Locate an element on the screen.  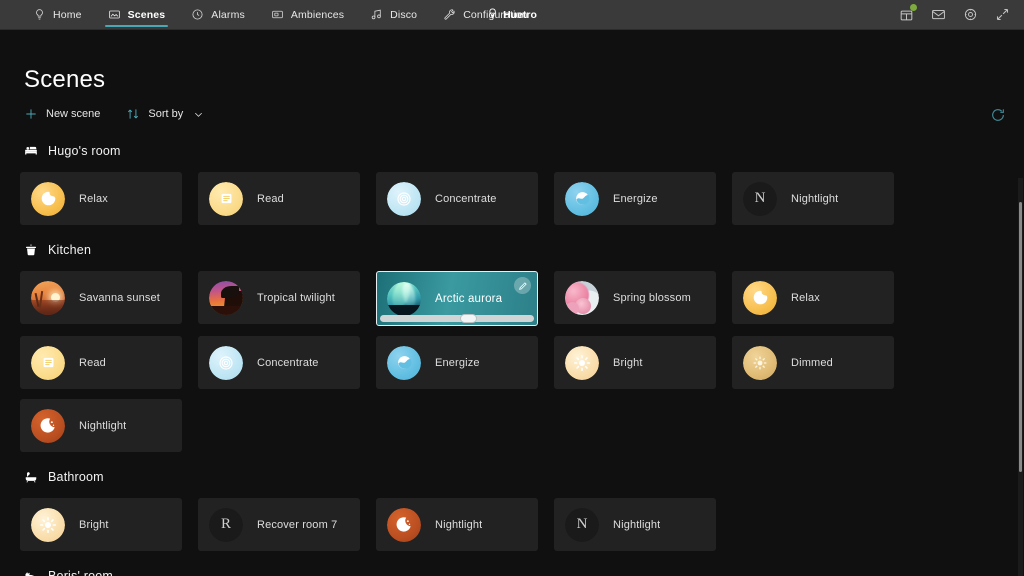
brightness-slider-thumb is located at coordinates (468, 318).